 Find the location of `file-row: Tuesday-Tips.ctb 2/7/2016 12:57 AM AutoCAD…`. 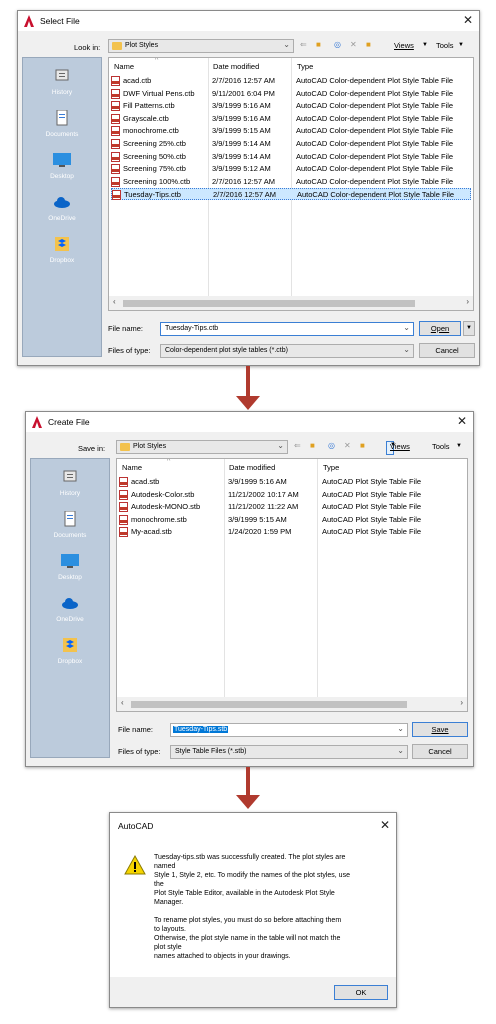

file-row: Tuesday-Tips.ctb 2/7/2016 12:57 AM AutoCAD… is located at coordinates (291, 194).